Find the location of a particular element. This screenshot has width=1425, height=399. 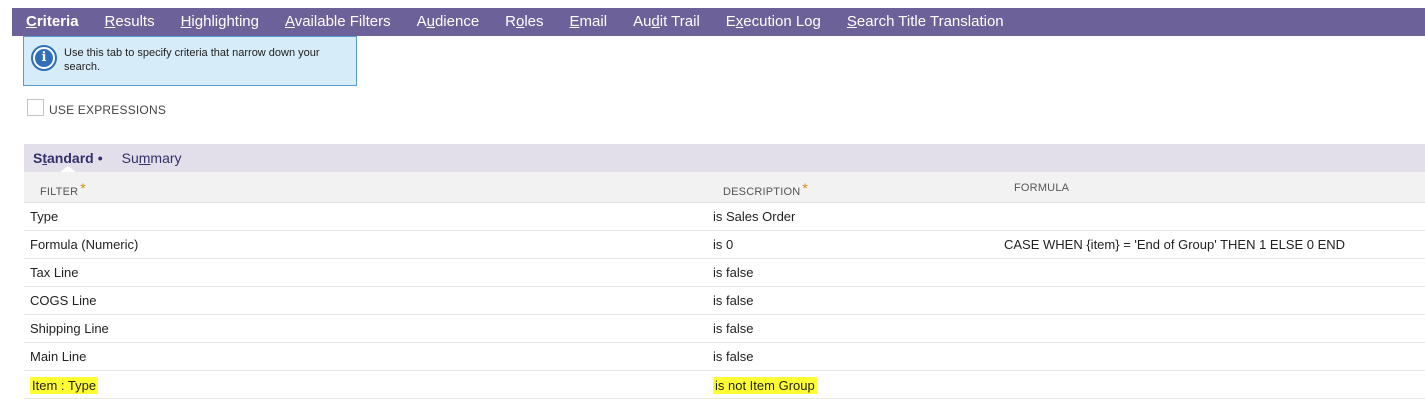

tab-execution-log: Execution Log is located at coordinates (773, 22).